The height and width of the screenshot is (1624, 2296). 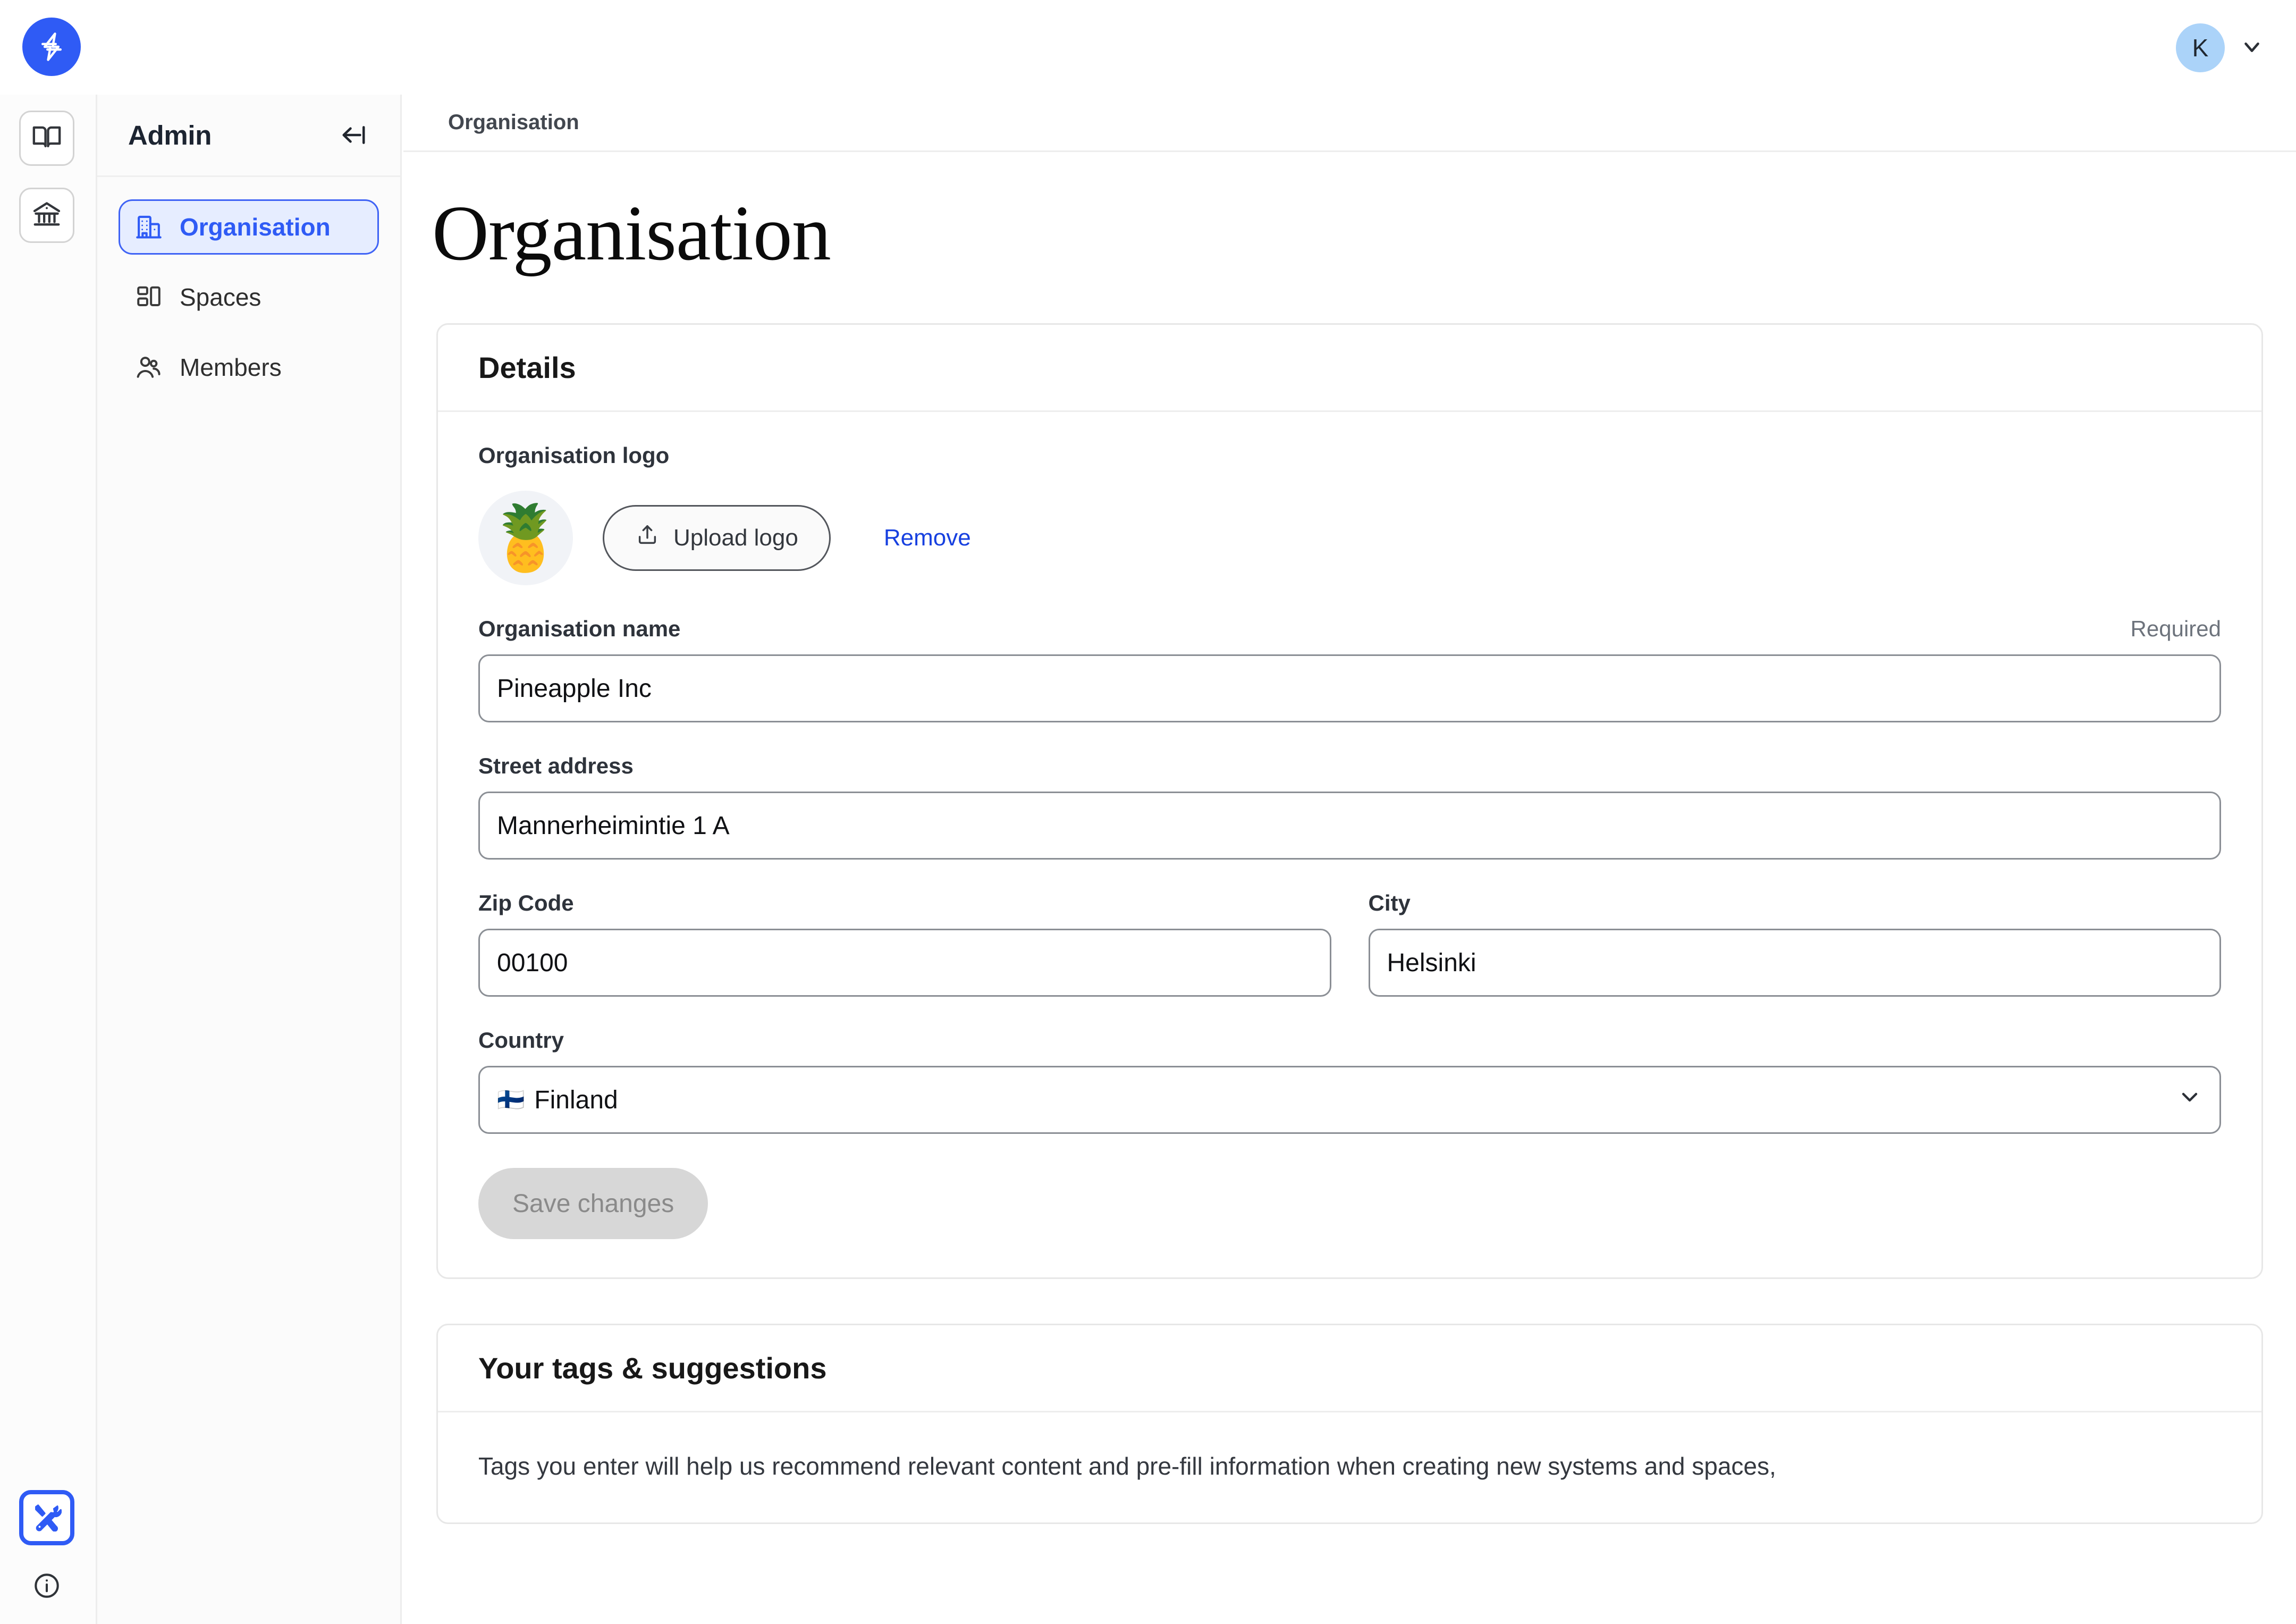 I want to click on admin-sidebar: Admin Organisation Spaces Members, so click(x=249, y=859).